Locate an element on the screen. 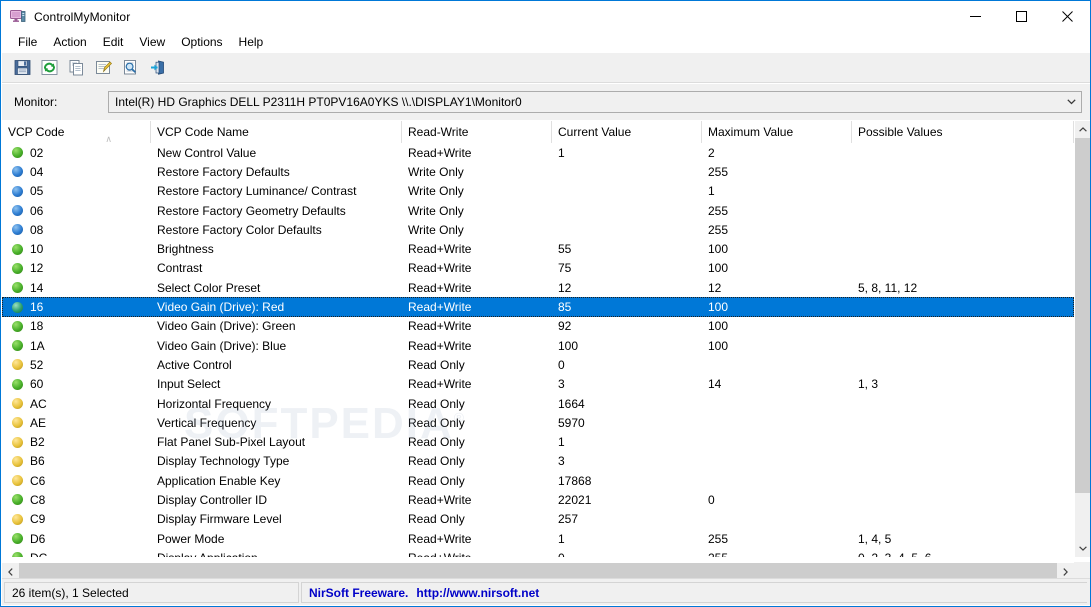 This screenshot has width=1091, height=607. menu-action: Action is located at coordinates (69, 42).